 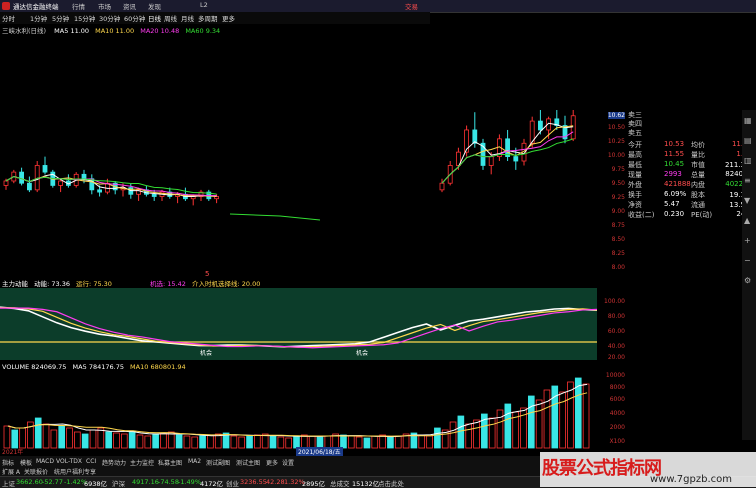 What do you see at coordinates (8, 462) in the screenshot?
I see `tab-indicator: 指标` at bounding box center [8, 462].